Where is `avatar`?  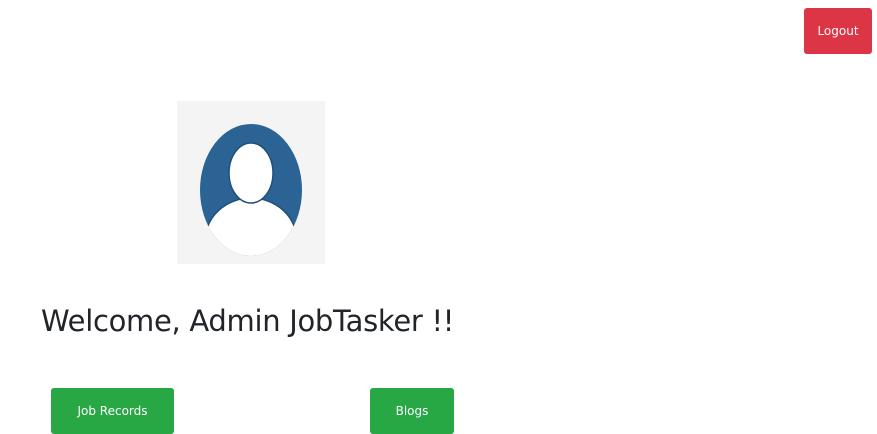 avatar is located at coordinates (251, 182).